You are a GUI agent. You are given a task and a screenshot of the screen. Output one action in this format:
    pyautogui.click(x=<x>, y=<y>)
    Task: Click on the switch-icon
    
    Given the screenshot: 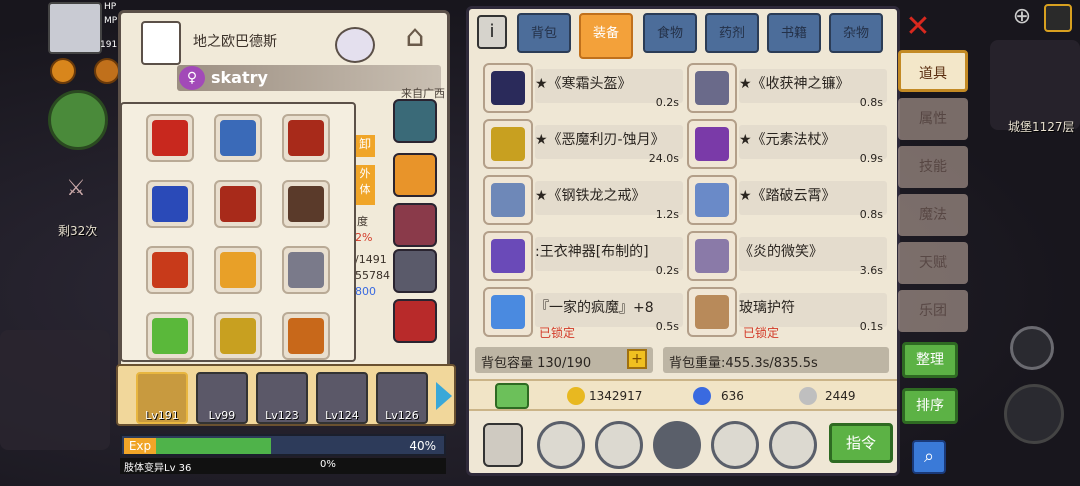 What is the action you would take?
    pyautogui.click(x=1032, y=348)
    